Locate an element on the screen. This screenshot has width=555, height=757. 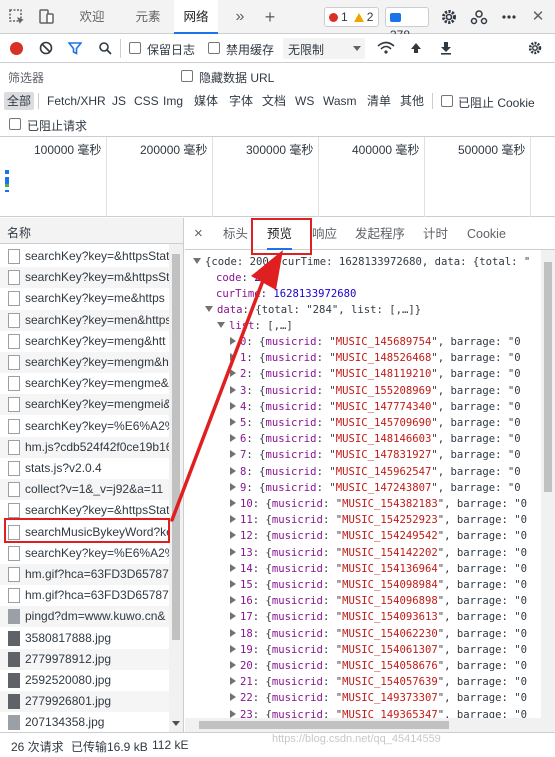
annotation-arrow is located at coordinates (226, 386).